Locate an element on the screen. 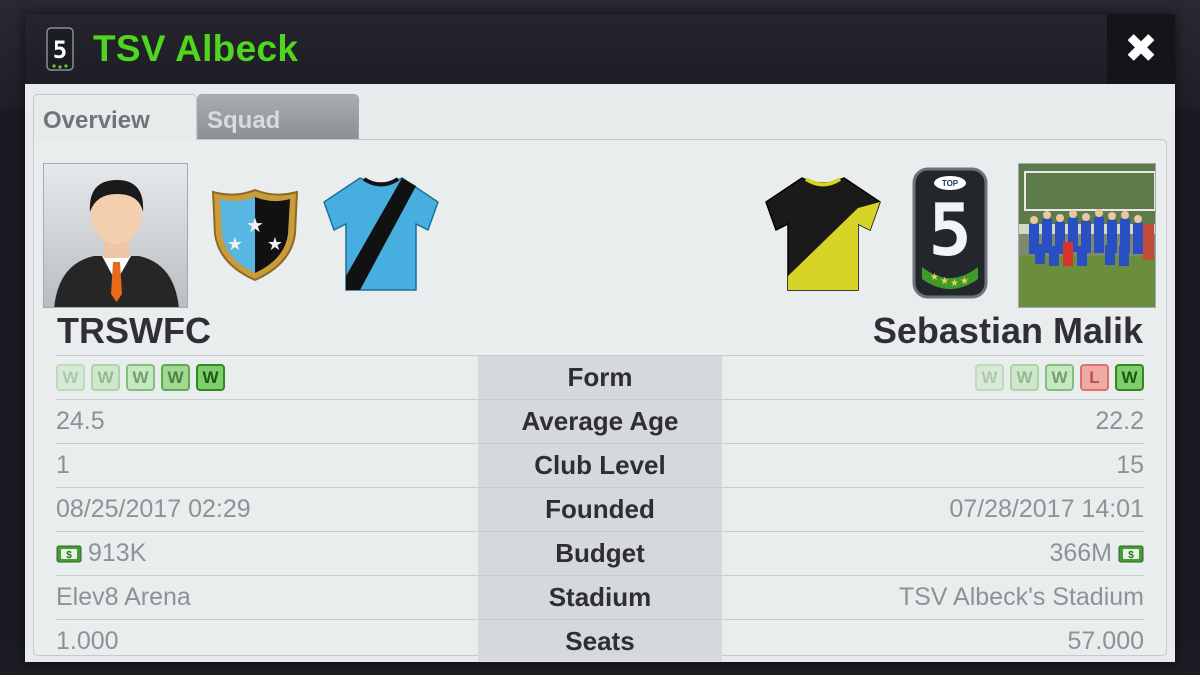  form-label: Form is located at coordinates (600, 377).